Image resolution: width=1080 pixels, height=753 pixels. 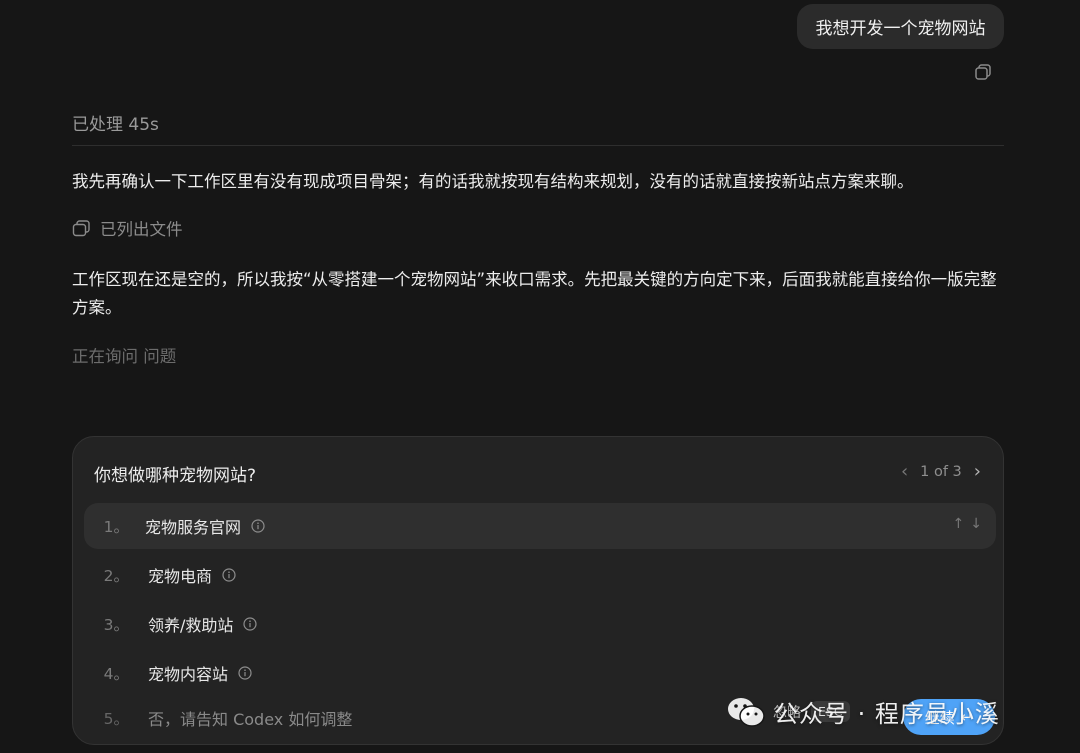 What do you see at coordinates (904, 472) in the screenshot?
I see `chevron-left-icon: ‹` at bounding box center [904, 472].